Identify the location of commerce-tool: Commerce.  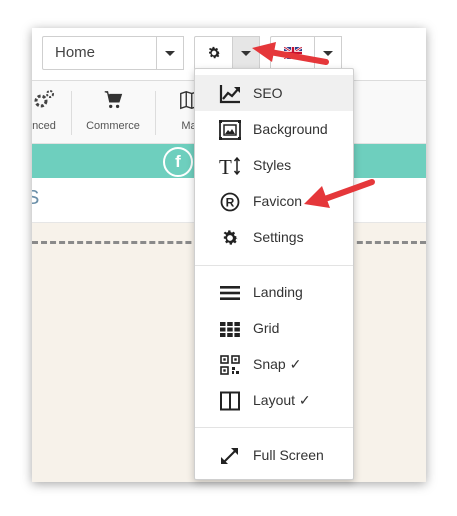
(113, 110).